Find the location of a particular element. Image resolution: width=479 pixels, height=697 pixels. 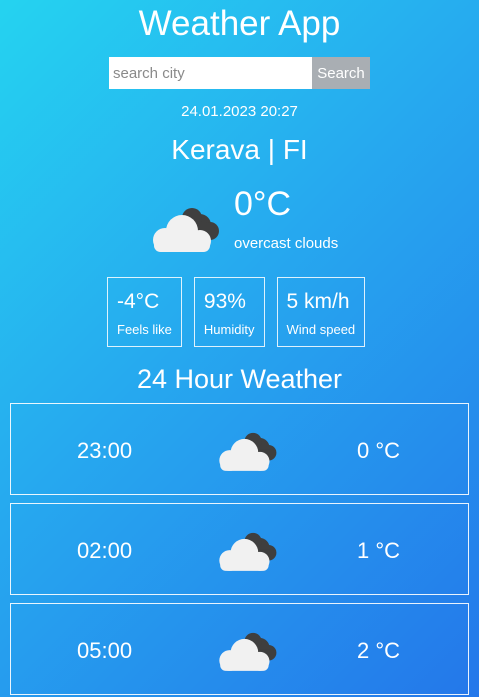

humidity-value: 93% is located at coordinates (224, 301).